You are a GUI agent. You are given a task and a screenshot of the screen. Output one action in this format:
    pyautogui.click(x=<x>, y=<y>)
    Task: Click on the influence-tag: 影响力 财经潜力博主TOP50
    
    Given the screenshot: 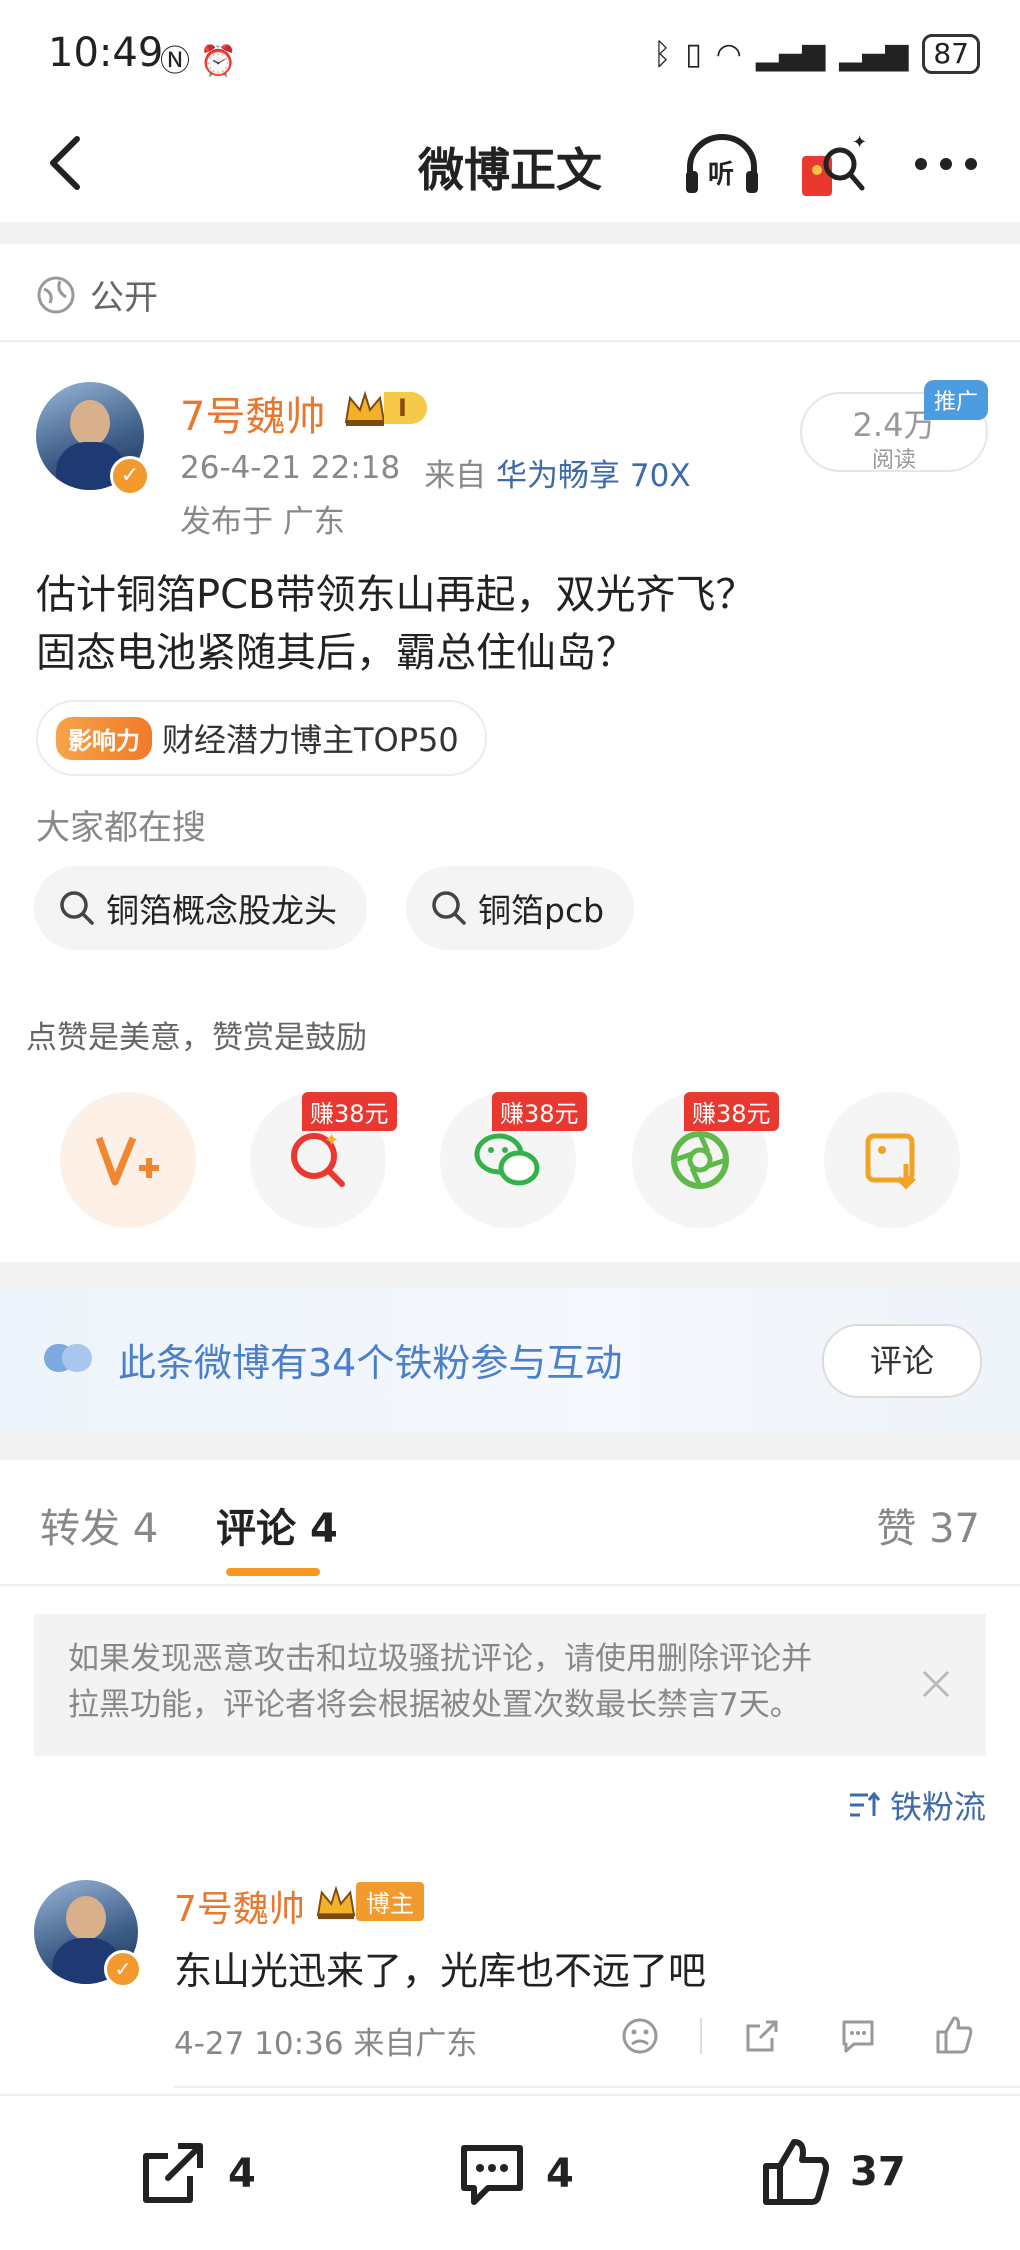 What is the action you would take?
    pyautogui.click(x=261, y=738)
    